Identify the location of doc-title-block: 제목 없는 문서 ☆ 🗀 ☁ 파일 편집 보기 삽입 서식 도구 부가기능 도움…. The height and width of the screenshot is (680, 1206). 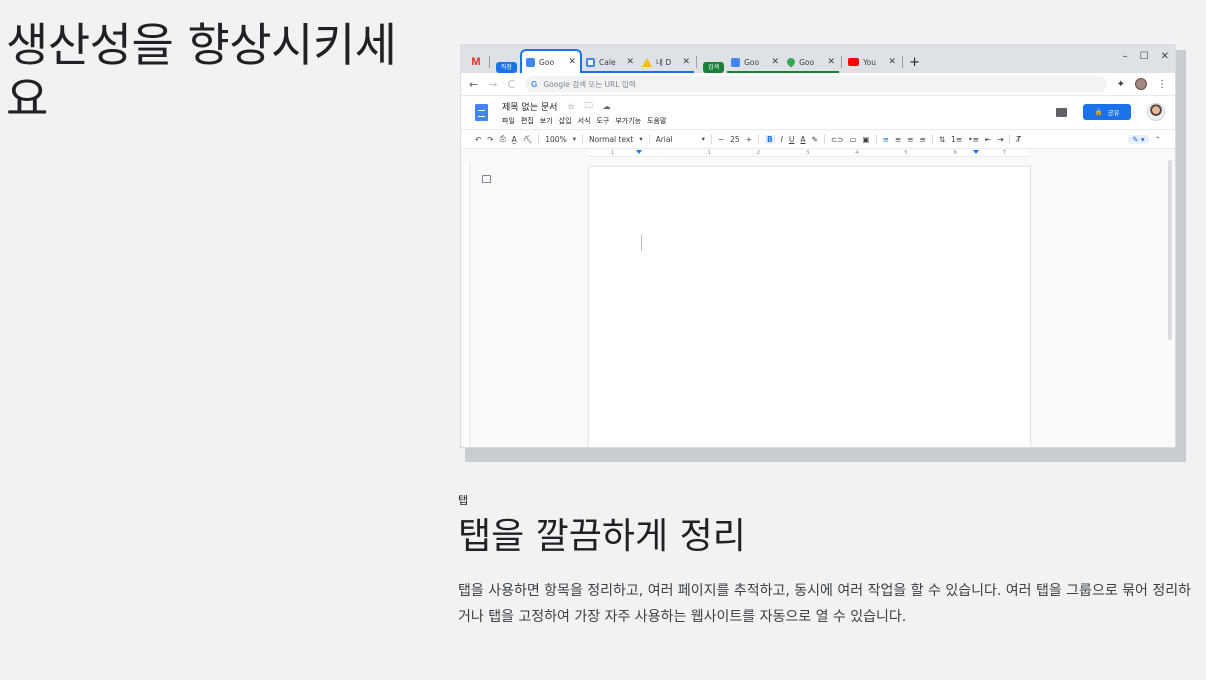
(584, 113).